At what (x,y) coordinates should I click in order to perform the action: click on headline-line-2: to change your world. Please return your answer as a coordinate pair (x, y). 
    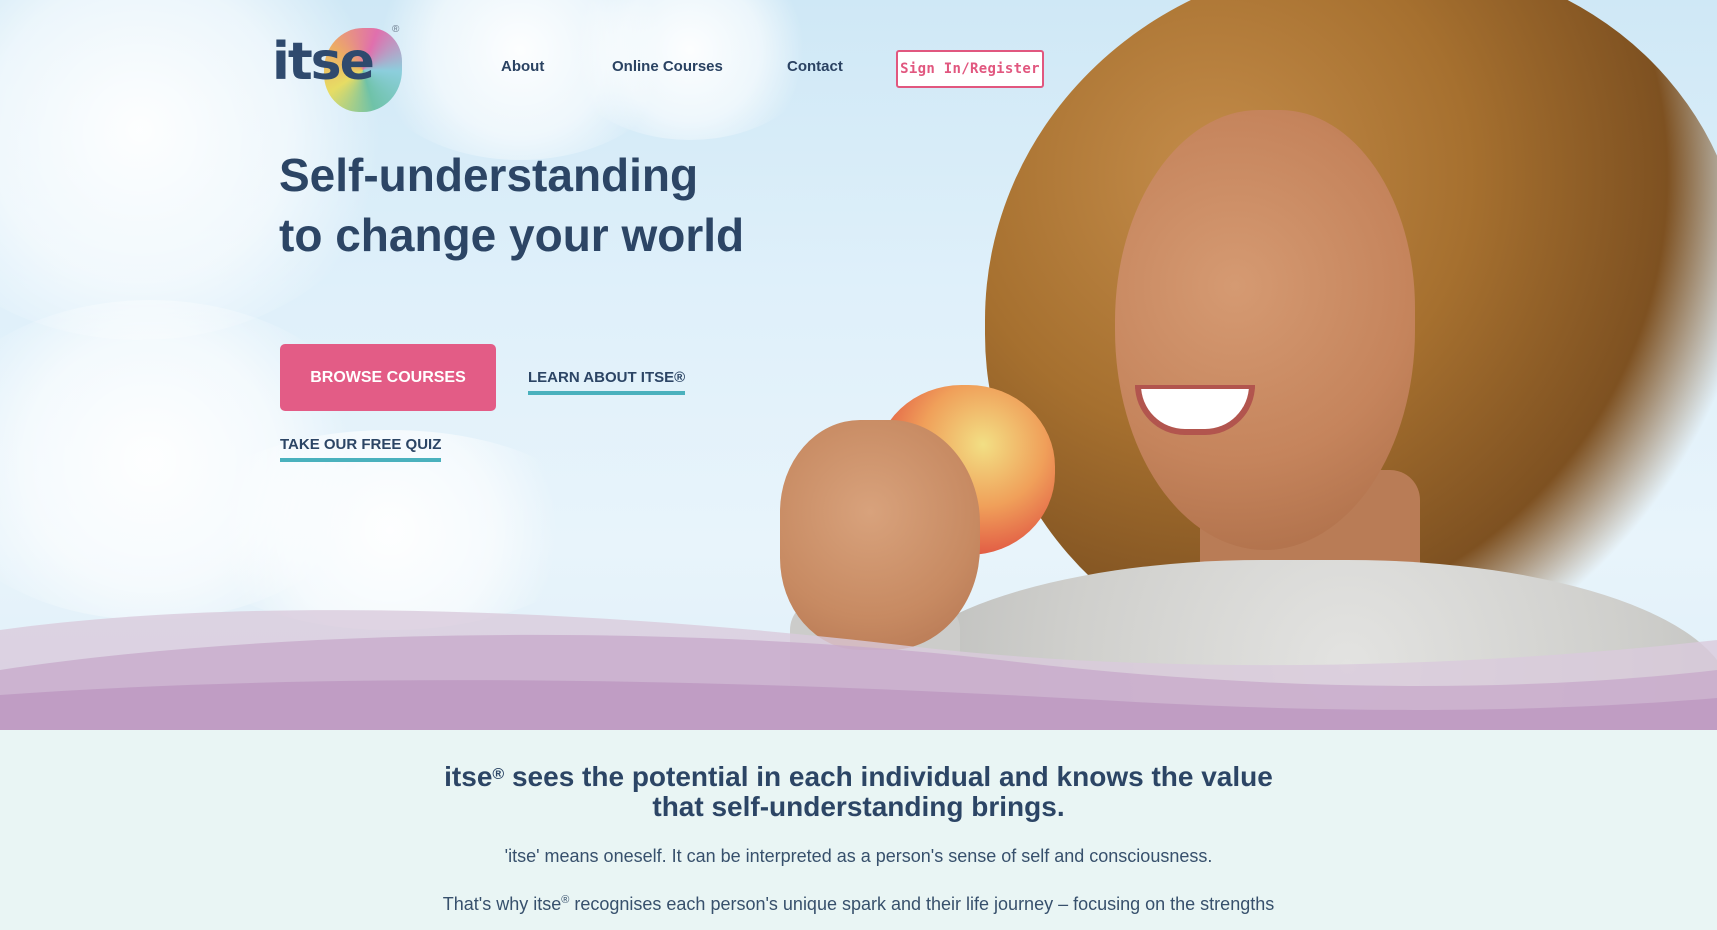
    Looking at the image, I should click on (512, 235).